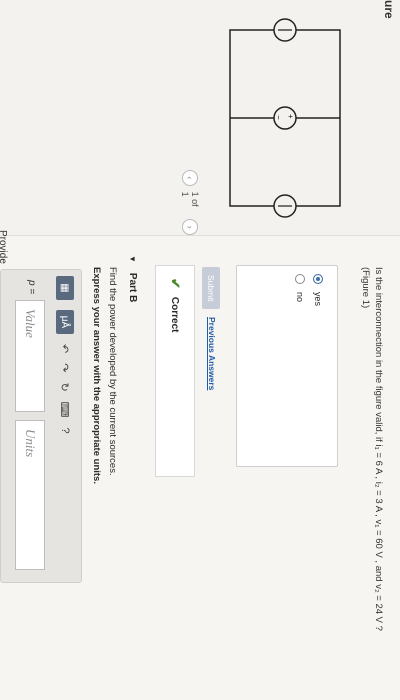 This screenshot has width=400, height=700. I want to click on next-figure-button: ›, so click(190, 227).